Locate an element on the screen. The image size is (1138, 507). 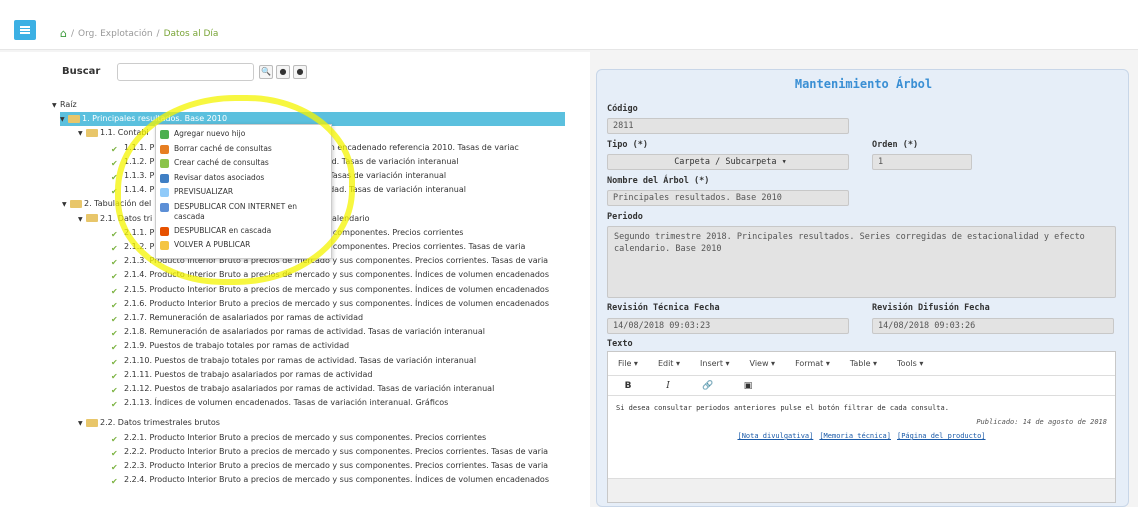
context-menu-item: VOLVER A PUBLICAR is located at coordinates (243, 245).